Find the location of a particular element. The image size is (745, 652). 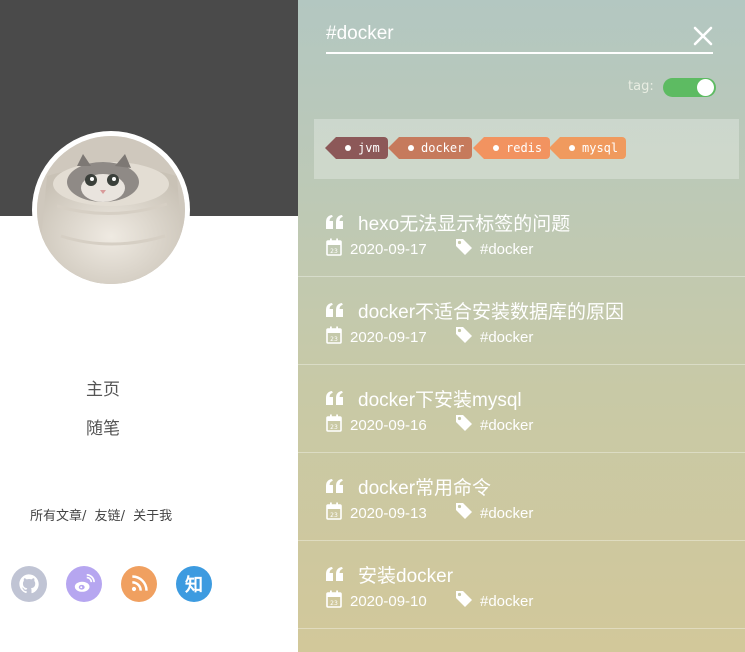

result-date: 2020-09-16 is located at coordinates (388, 425).